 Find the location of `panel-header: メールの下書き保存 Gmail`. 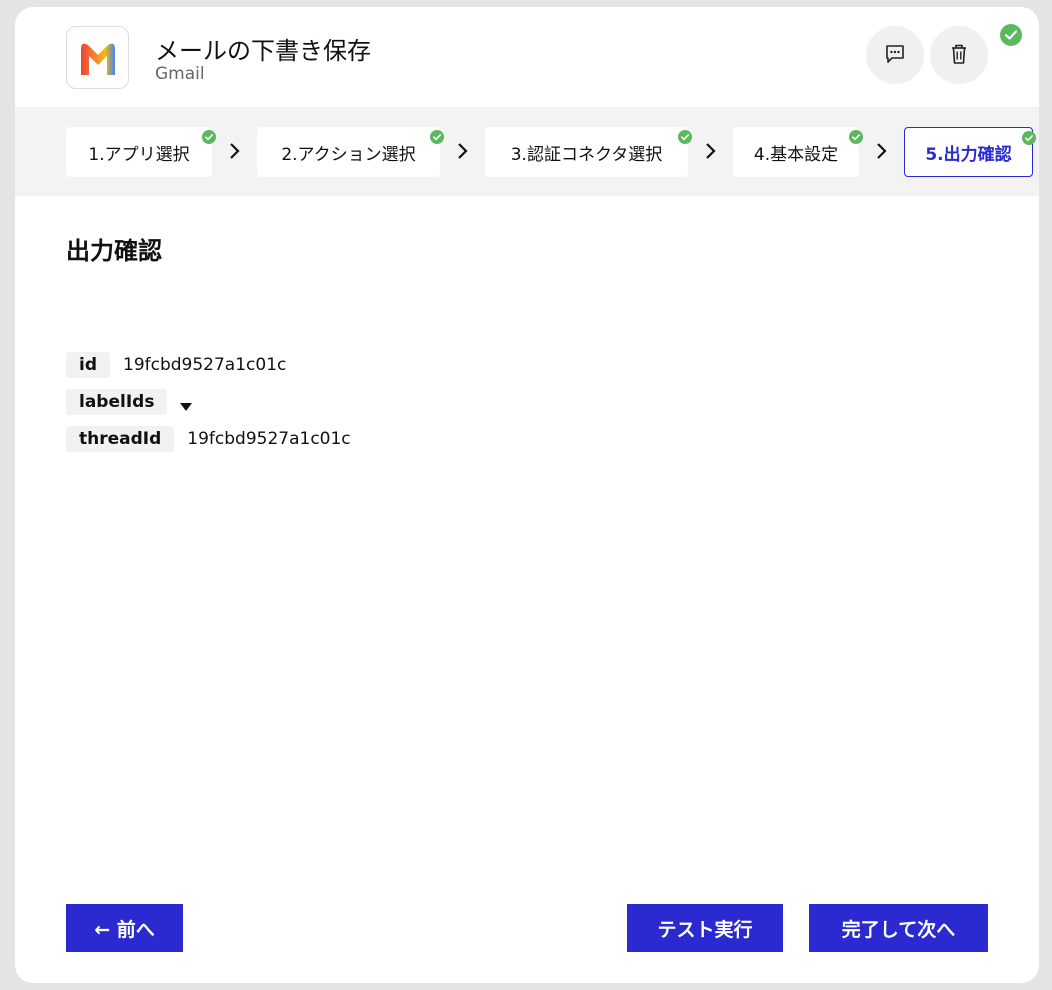

panel-header: メールの下書き保存 Gmail is located at coordinates (527, 57).